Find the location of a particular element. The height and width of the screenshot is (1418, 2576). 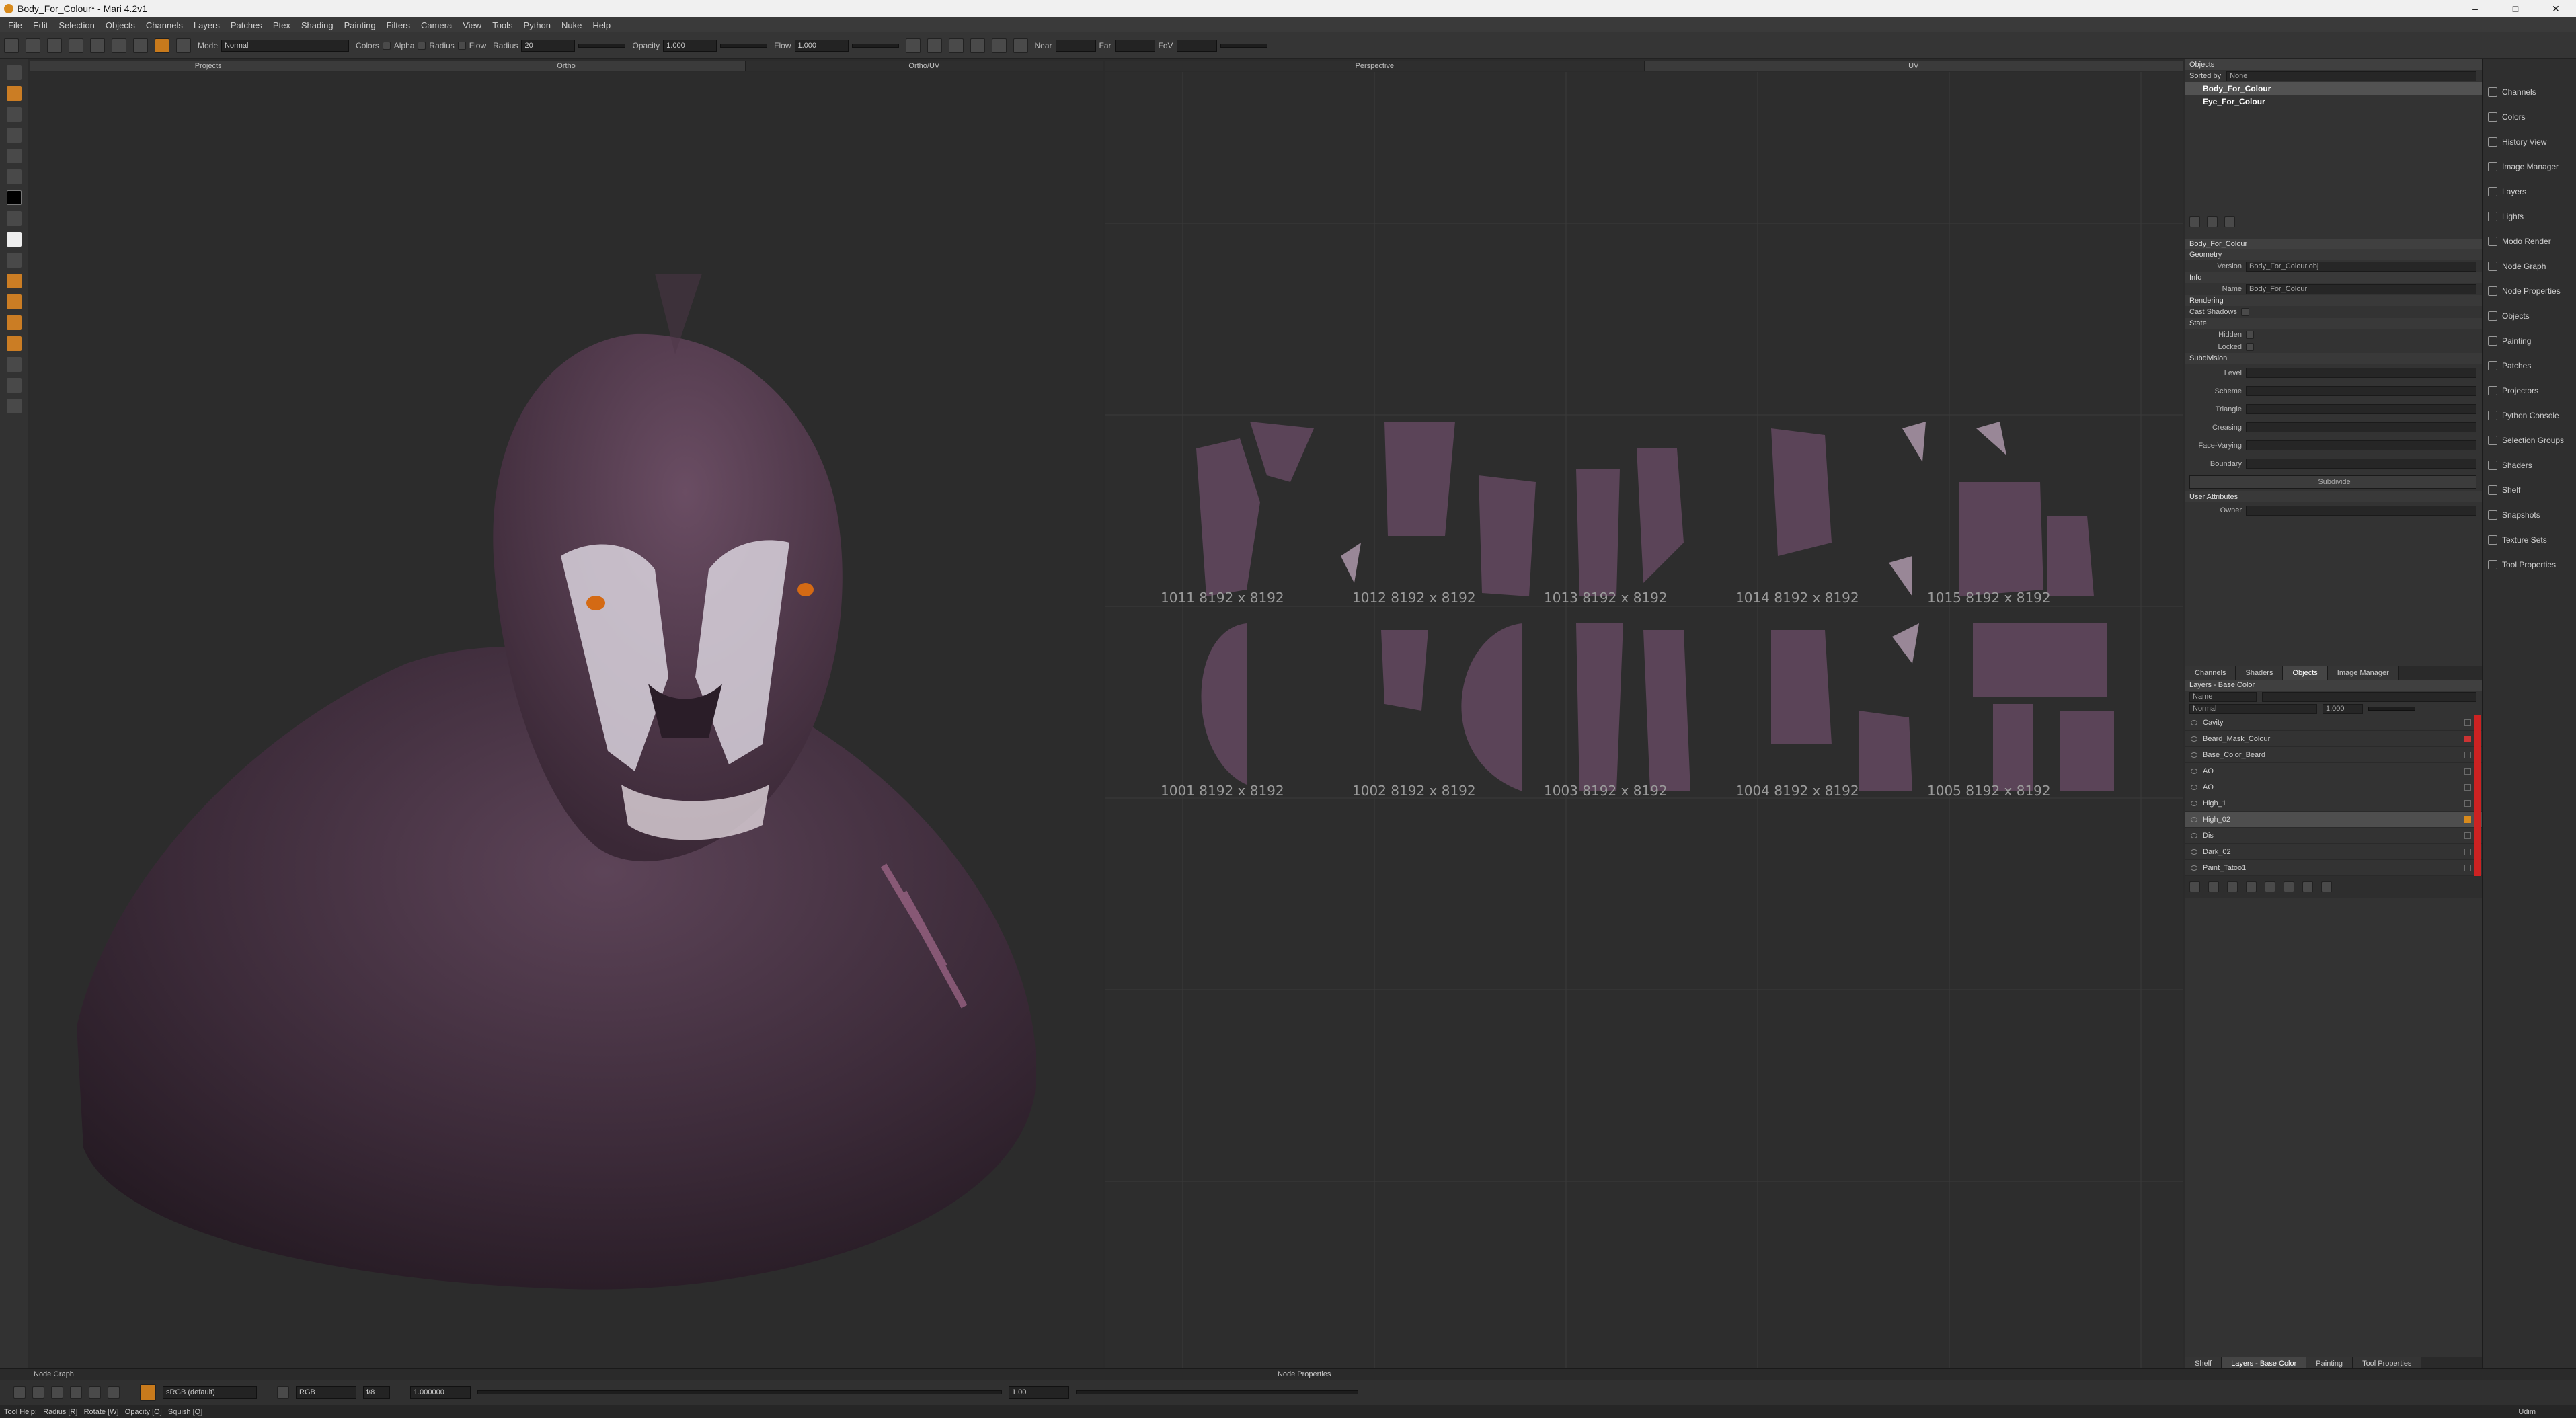

foreground-color-swatch is located at coordinates (15, 197).